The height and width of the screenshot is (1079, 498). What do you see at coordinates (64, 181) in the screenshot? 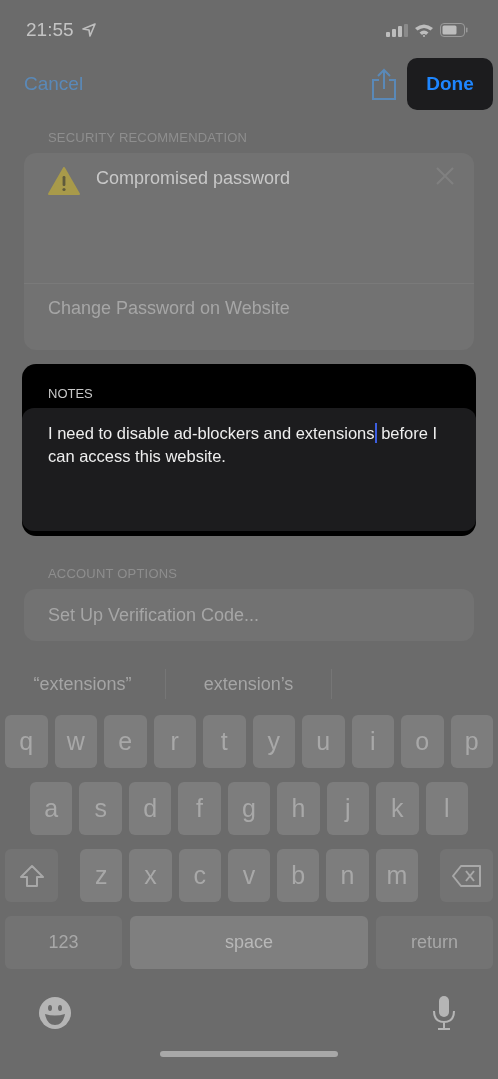
I see `warning-icon` at bounding box center [64, 181].